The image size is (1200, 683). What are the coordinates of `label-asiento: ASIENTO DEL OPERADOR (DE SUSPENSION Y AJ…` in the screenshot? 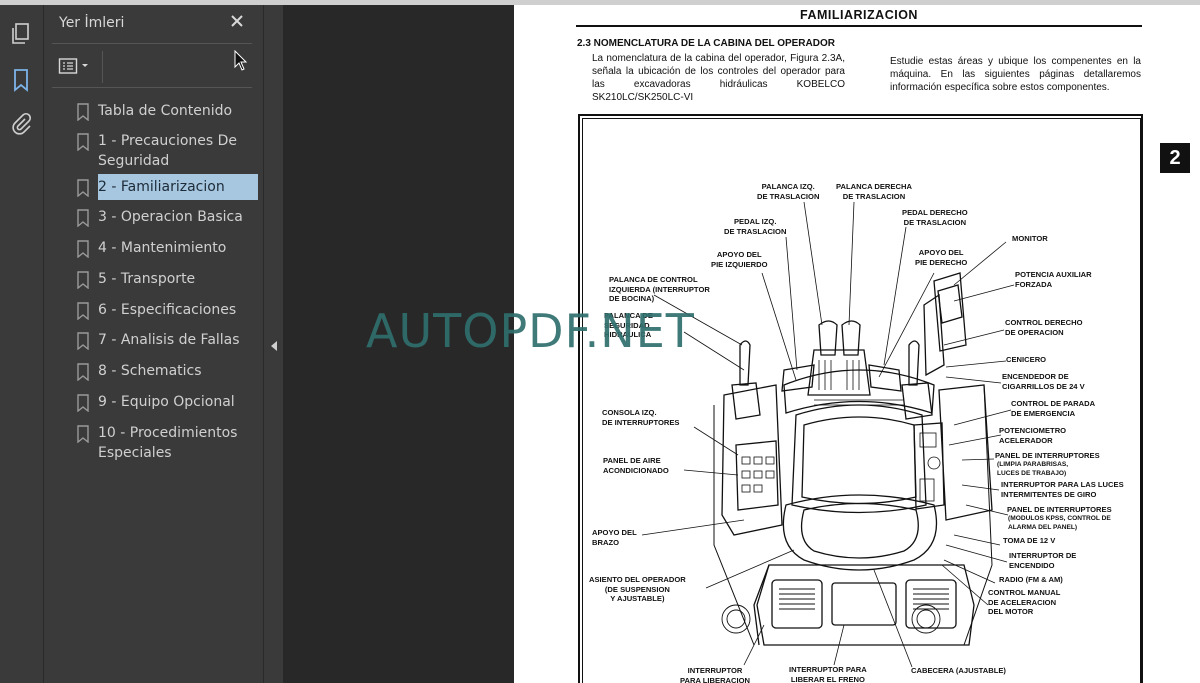 It's located at (637, 589).